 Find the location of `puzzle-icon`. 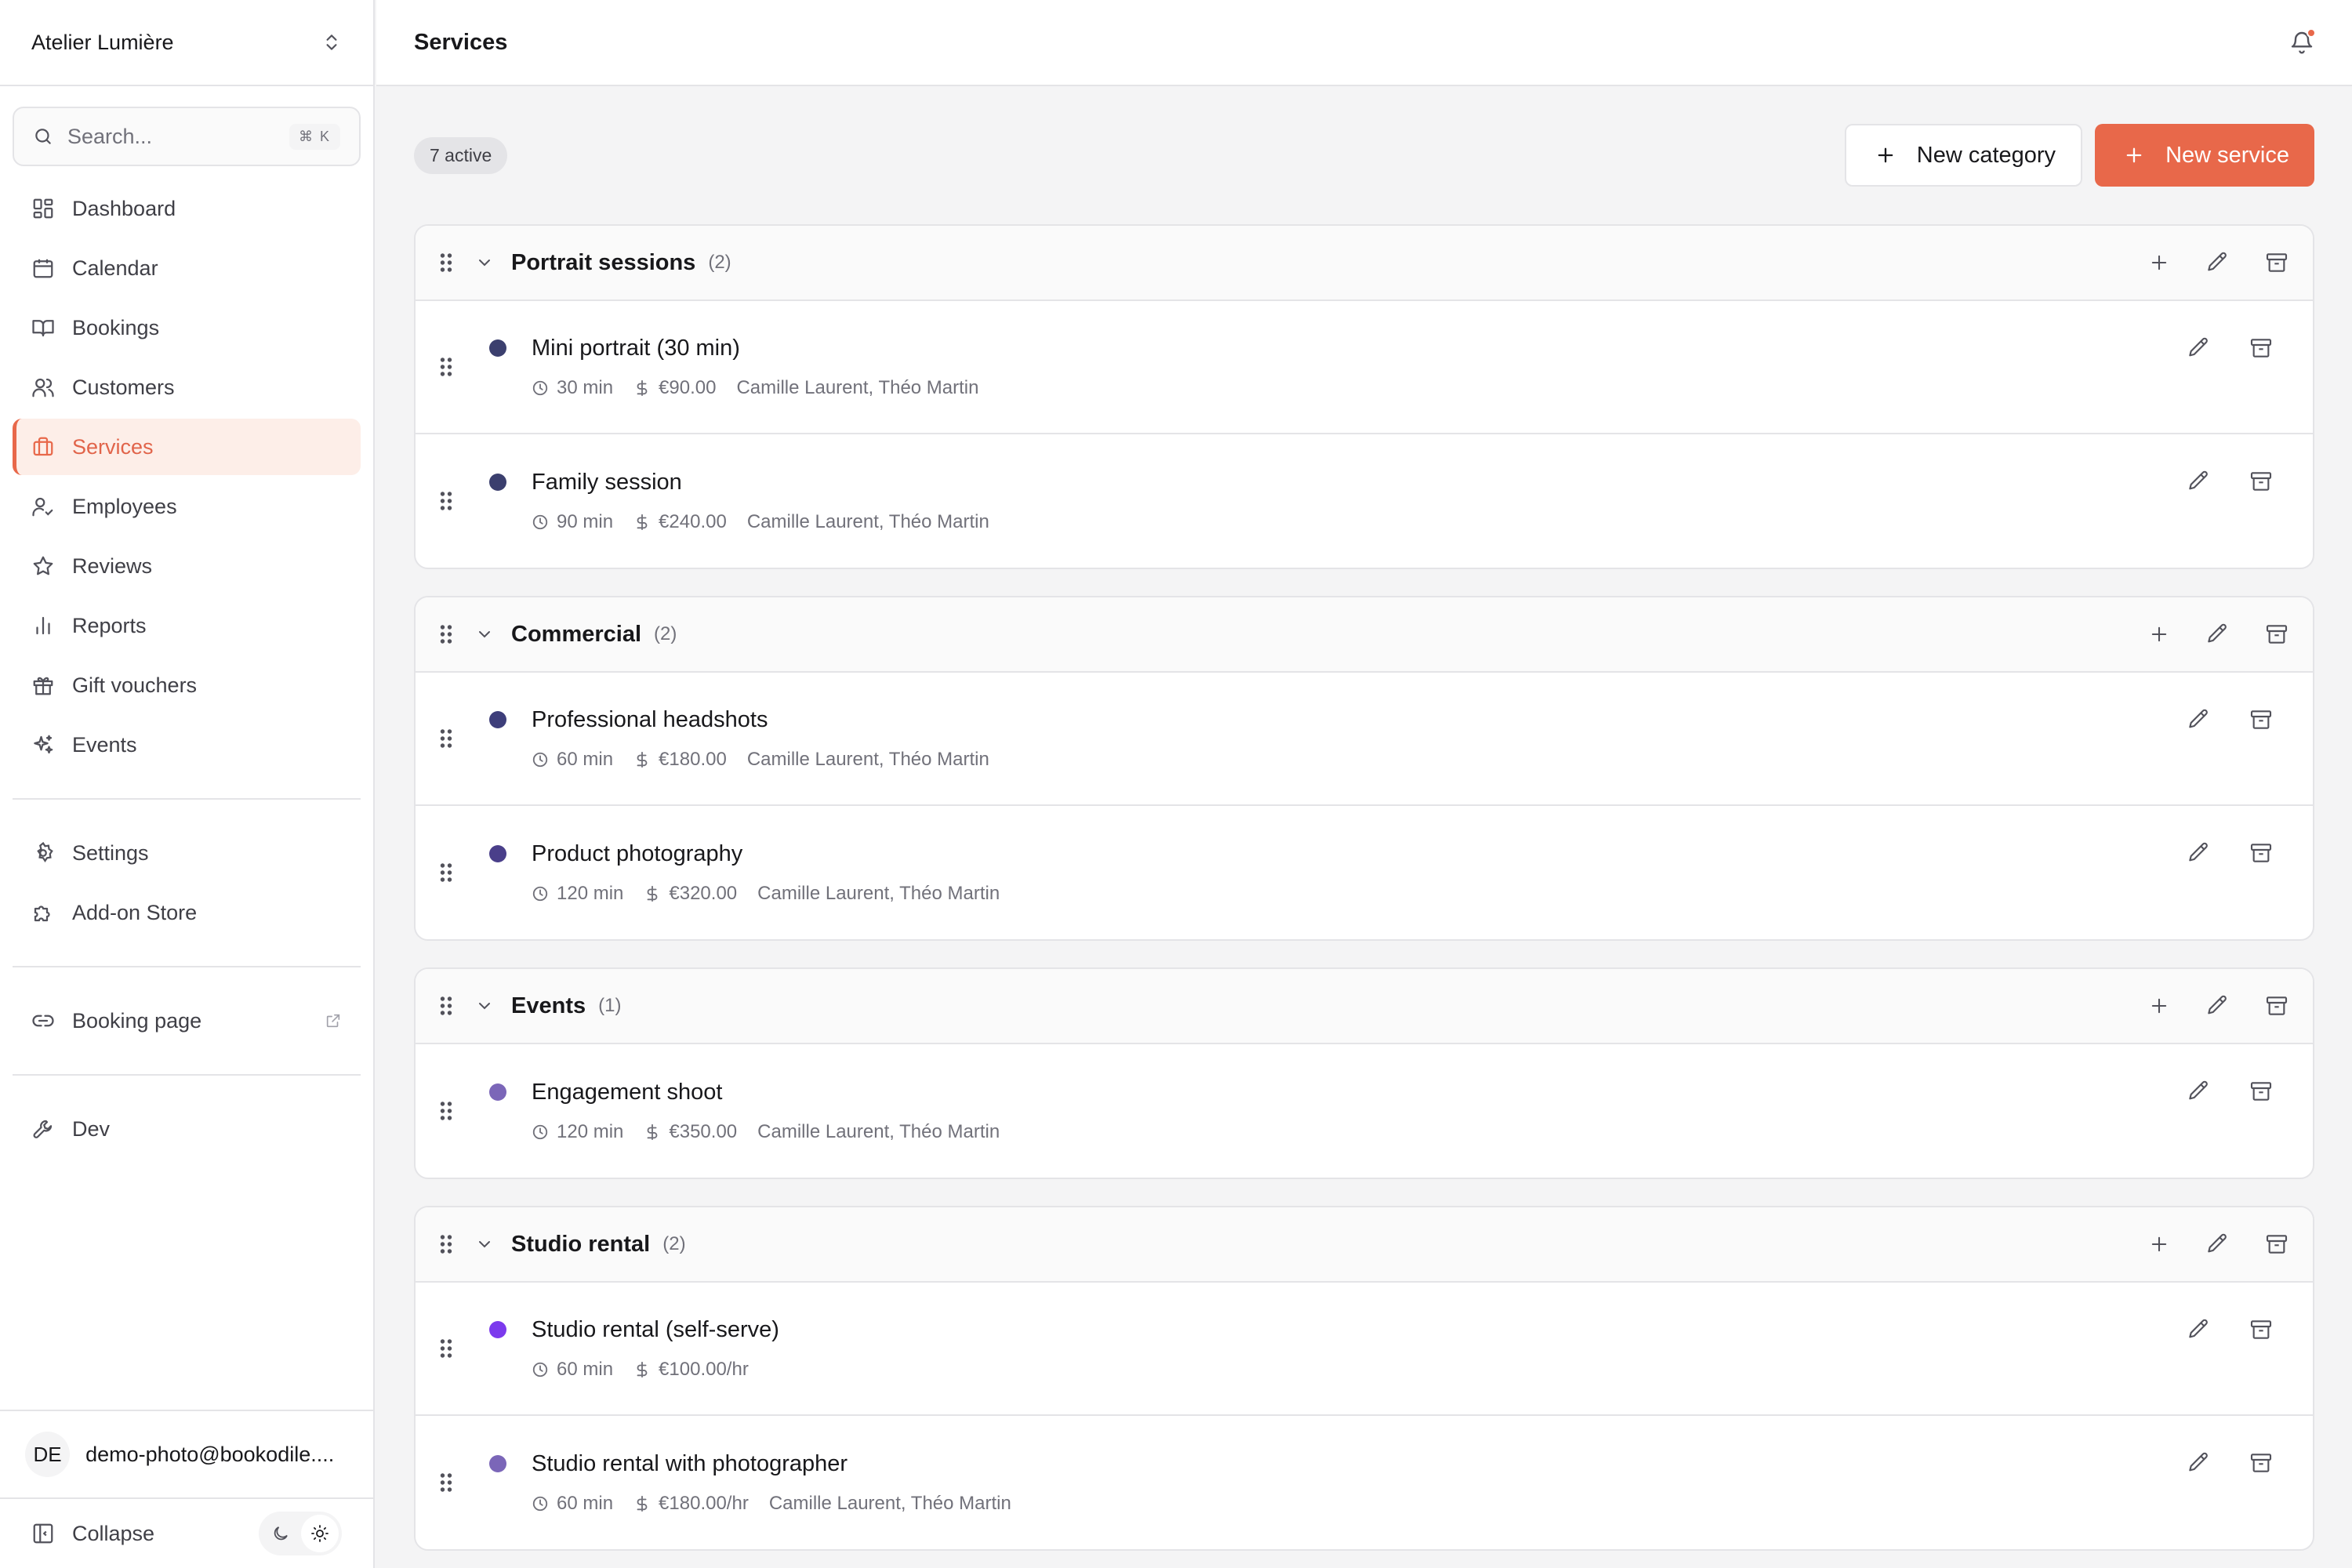

puzzle-icon is located at coordinates (43, 913).